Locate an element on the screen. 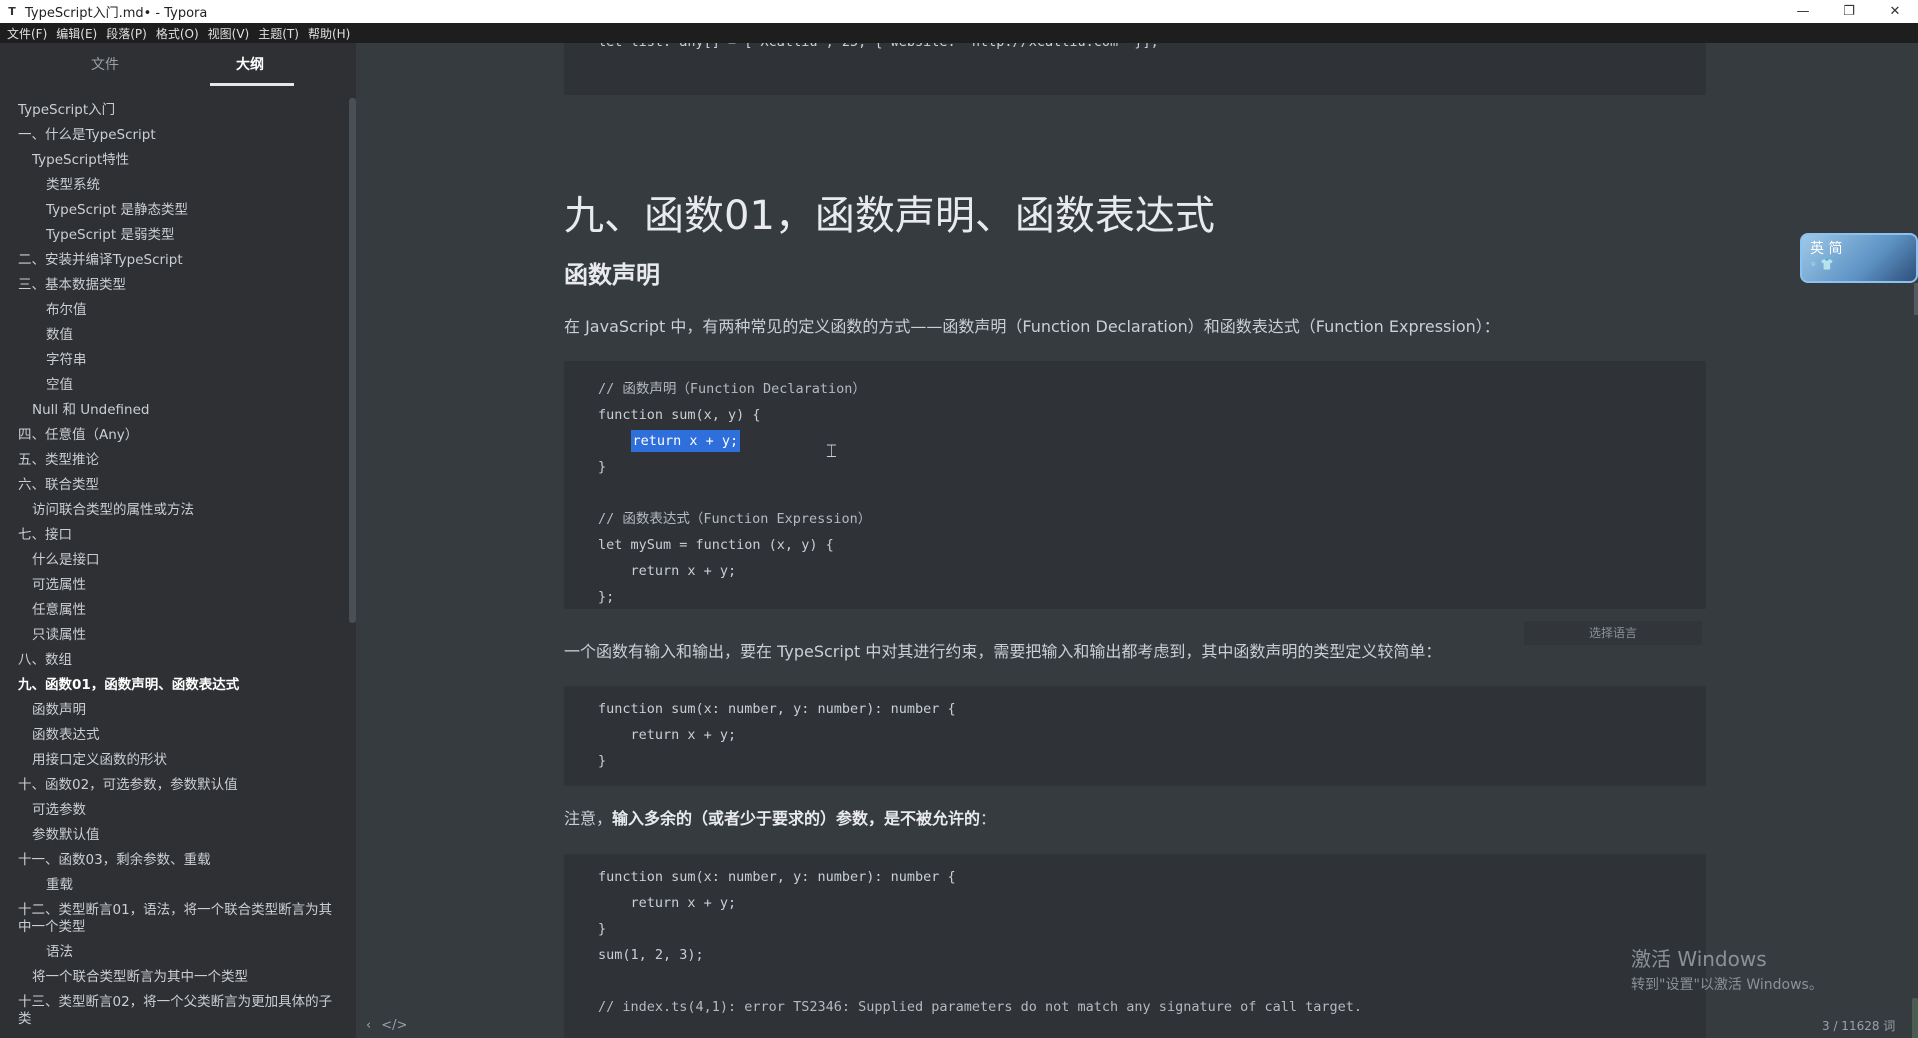 Image resolution: width=1918 pixels, height=1038 pixels. paragraph-note: 注意，输入多余的（或者少于要求的）参数，是不被允许的： is located at coordinates (780, 817).